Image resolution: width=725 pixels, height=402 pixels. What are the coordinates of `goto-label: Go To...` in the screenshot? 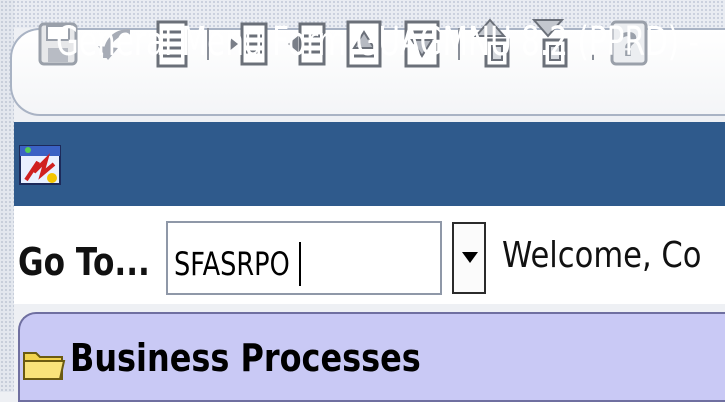 It's located at (84, 262).